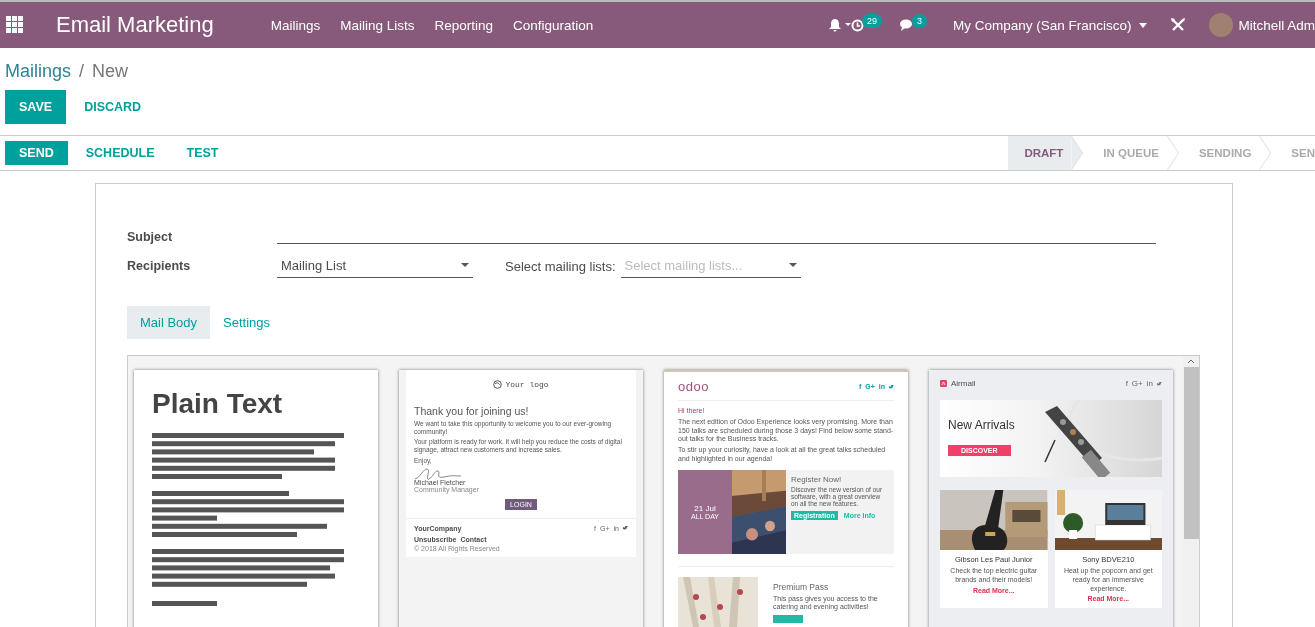 Image resolution: width=1315 pixels, height=627 pixels. Describe the element at coordinates (553, 25) in the screenshot. I see `menu-item: Configuration` at that location.